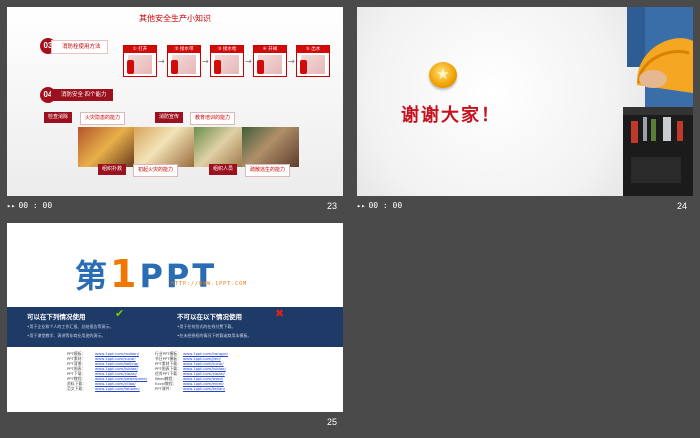 The height and width of the screenshot is (438, 700). What do you see at coordinates (156, 170) in the screenshot?
I see `capability-desc: 初起火灾的能力` at bounding box center [156, 170].